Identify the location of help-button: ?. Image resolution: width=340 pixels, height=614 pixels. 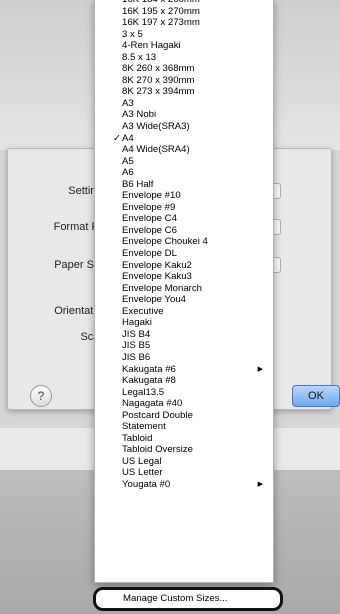
(41, 396).